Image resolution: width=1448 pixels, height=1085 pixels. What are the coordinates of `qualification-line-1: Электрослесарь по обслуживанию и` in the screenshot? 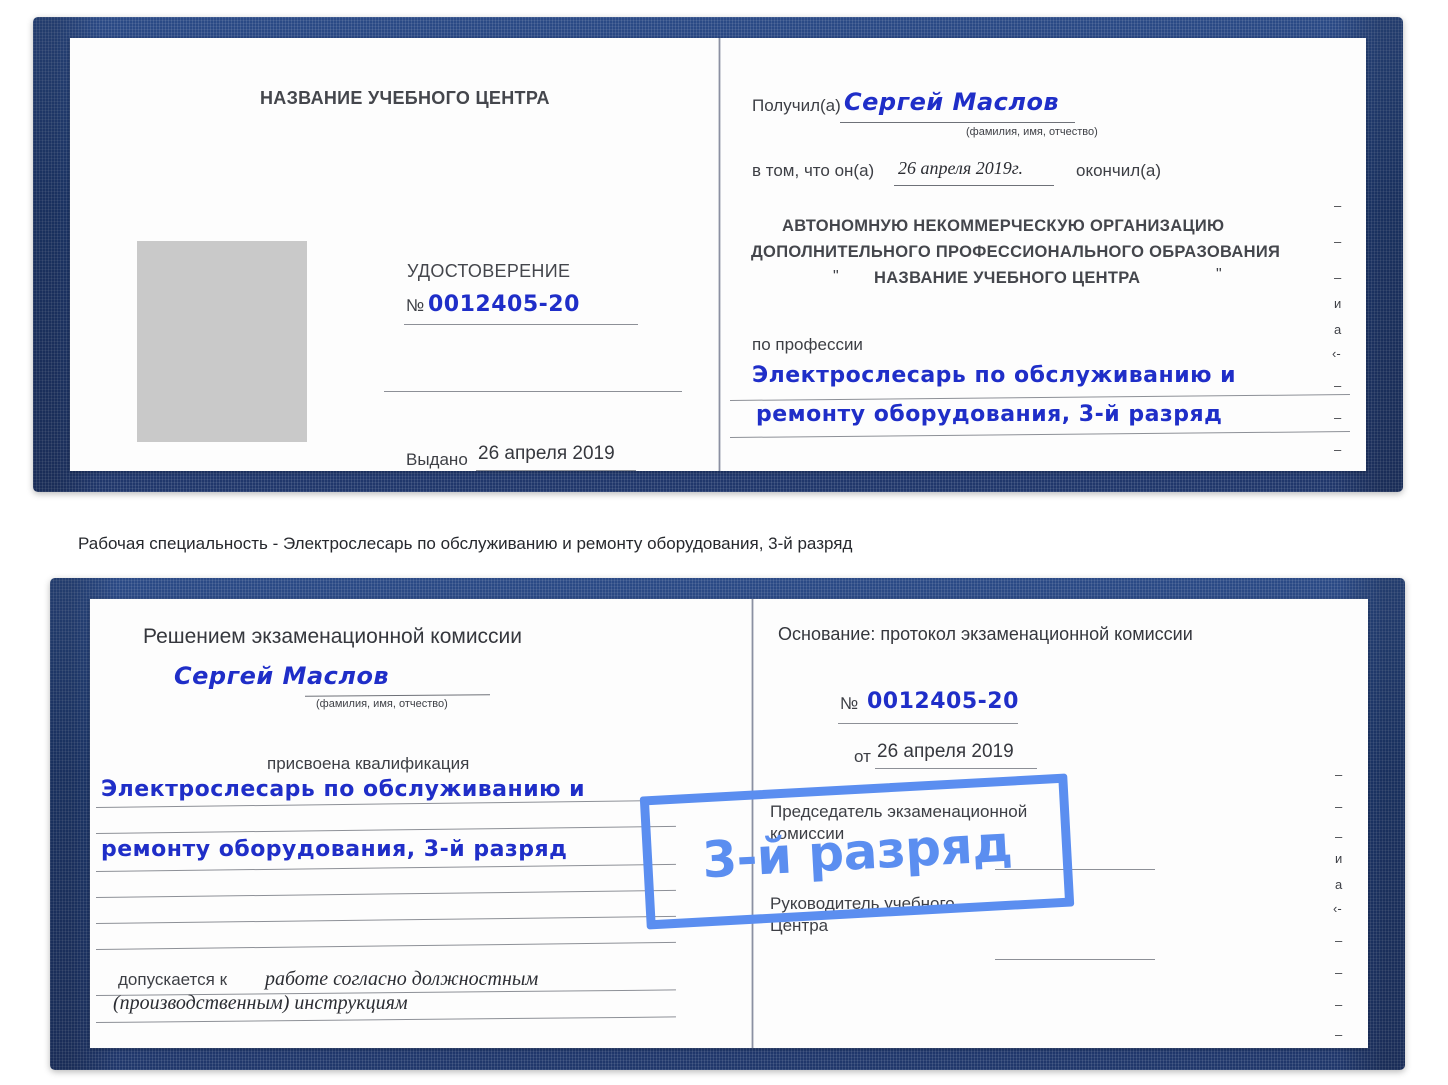 It's located at (343, 789).